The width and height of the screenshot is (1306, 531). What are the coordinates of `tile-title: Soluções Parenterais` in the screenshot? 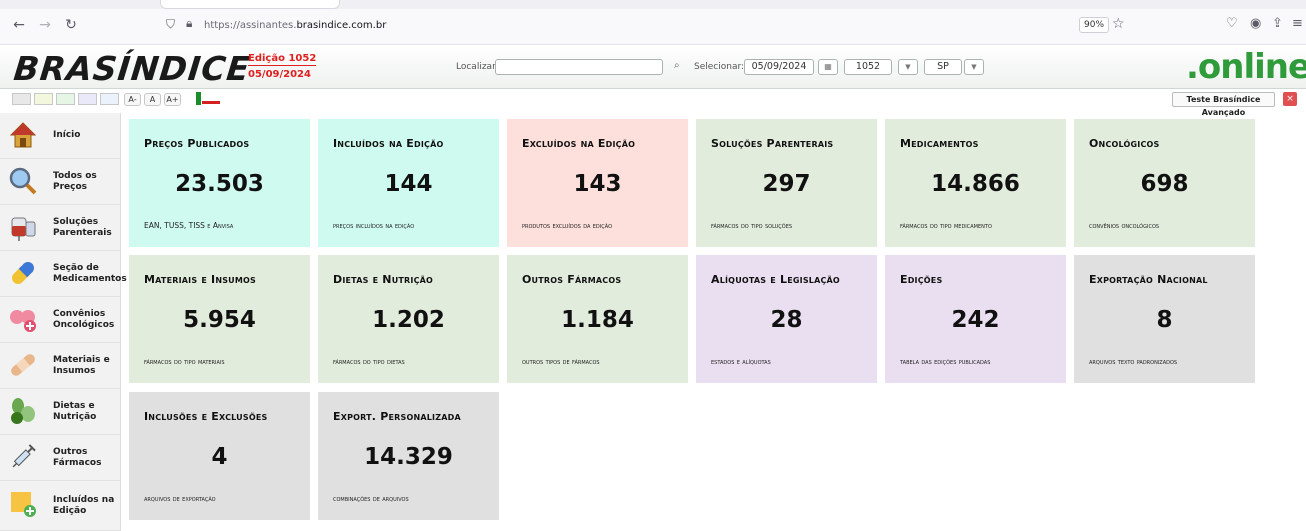 It's located at (772, 143).